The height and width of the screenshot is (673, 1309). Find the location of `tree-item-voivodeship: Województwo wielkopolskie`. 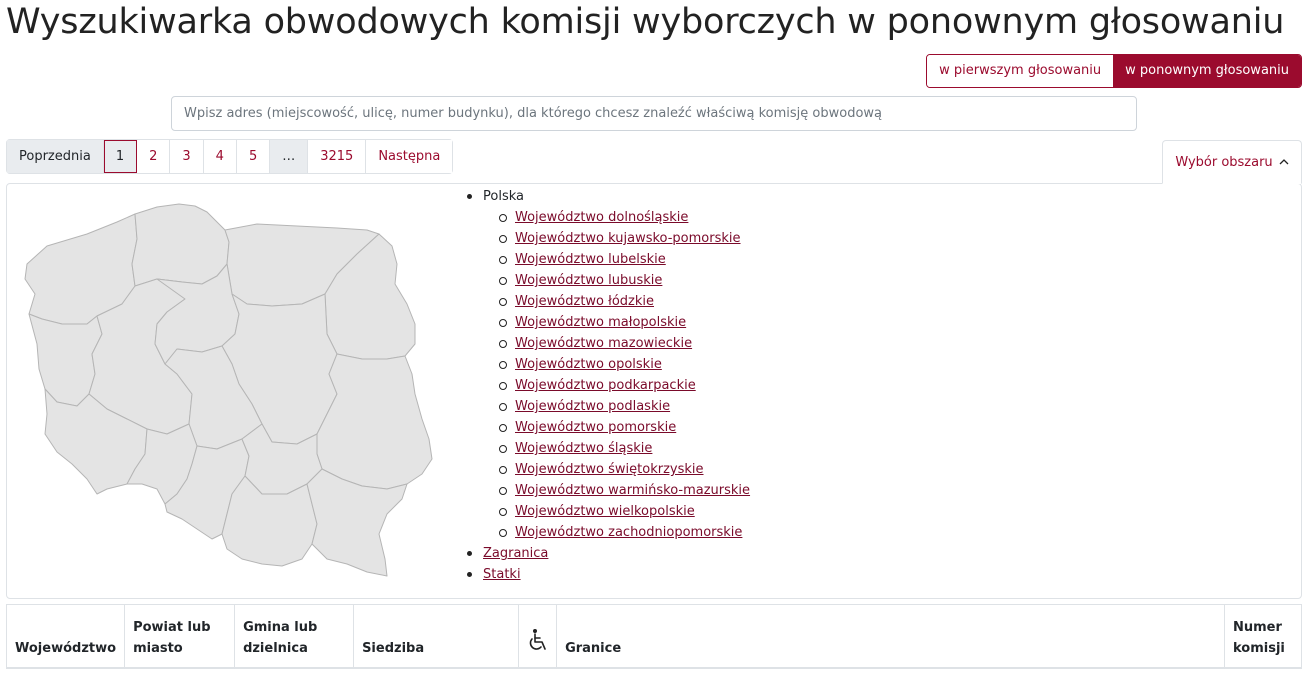

tree-item-voivodeship: Województwo wielkopolskie is located at coordinates (624, 511).